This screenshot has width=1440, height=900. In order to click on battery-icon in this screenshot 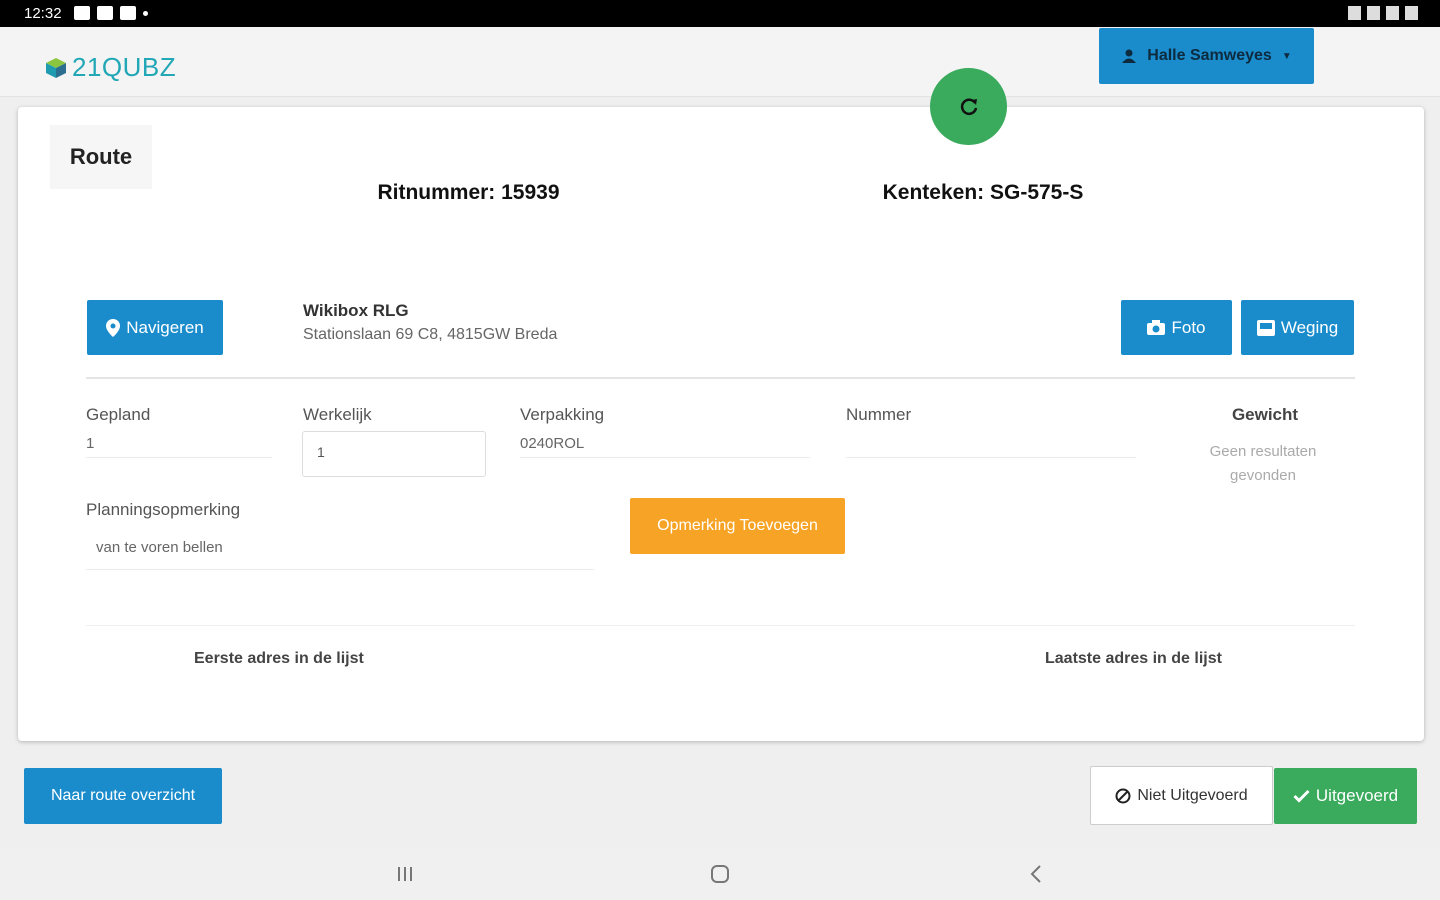, I will do `click(1411, 13)`.